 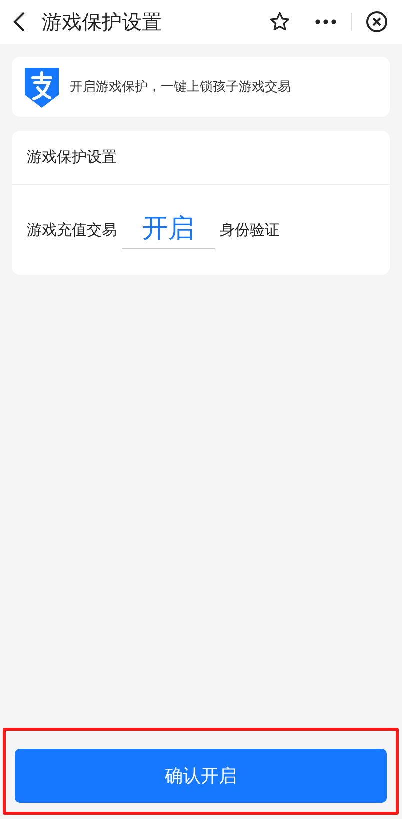 I want to click on shield-icon, so click(x=42, y=87).